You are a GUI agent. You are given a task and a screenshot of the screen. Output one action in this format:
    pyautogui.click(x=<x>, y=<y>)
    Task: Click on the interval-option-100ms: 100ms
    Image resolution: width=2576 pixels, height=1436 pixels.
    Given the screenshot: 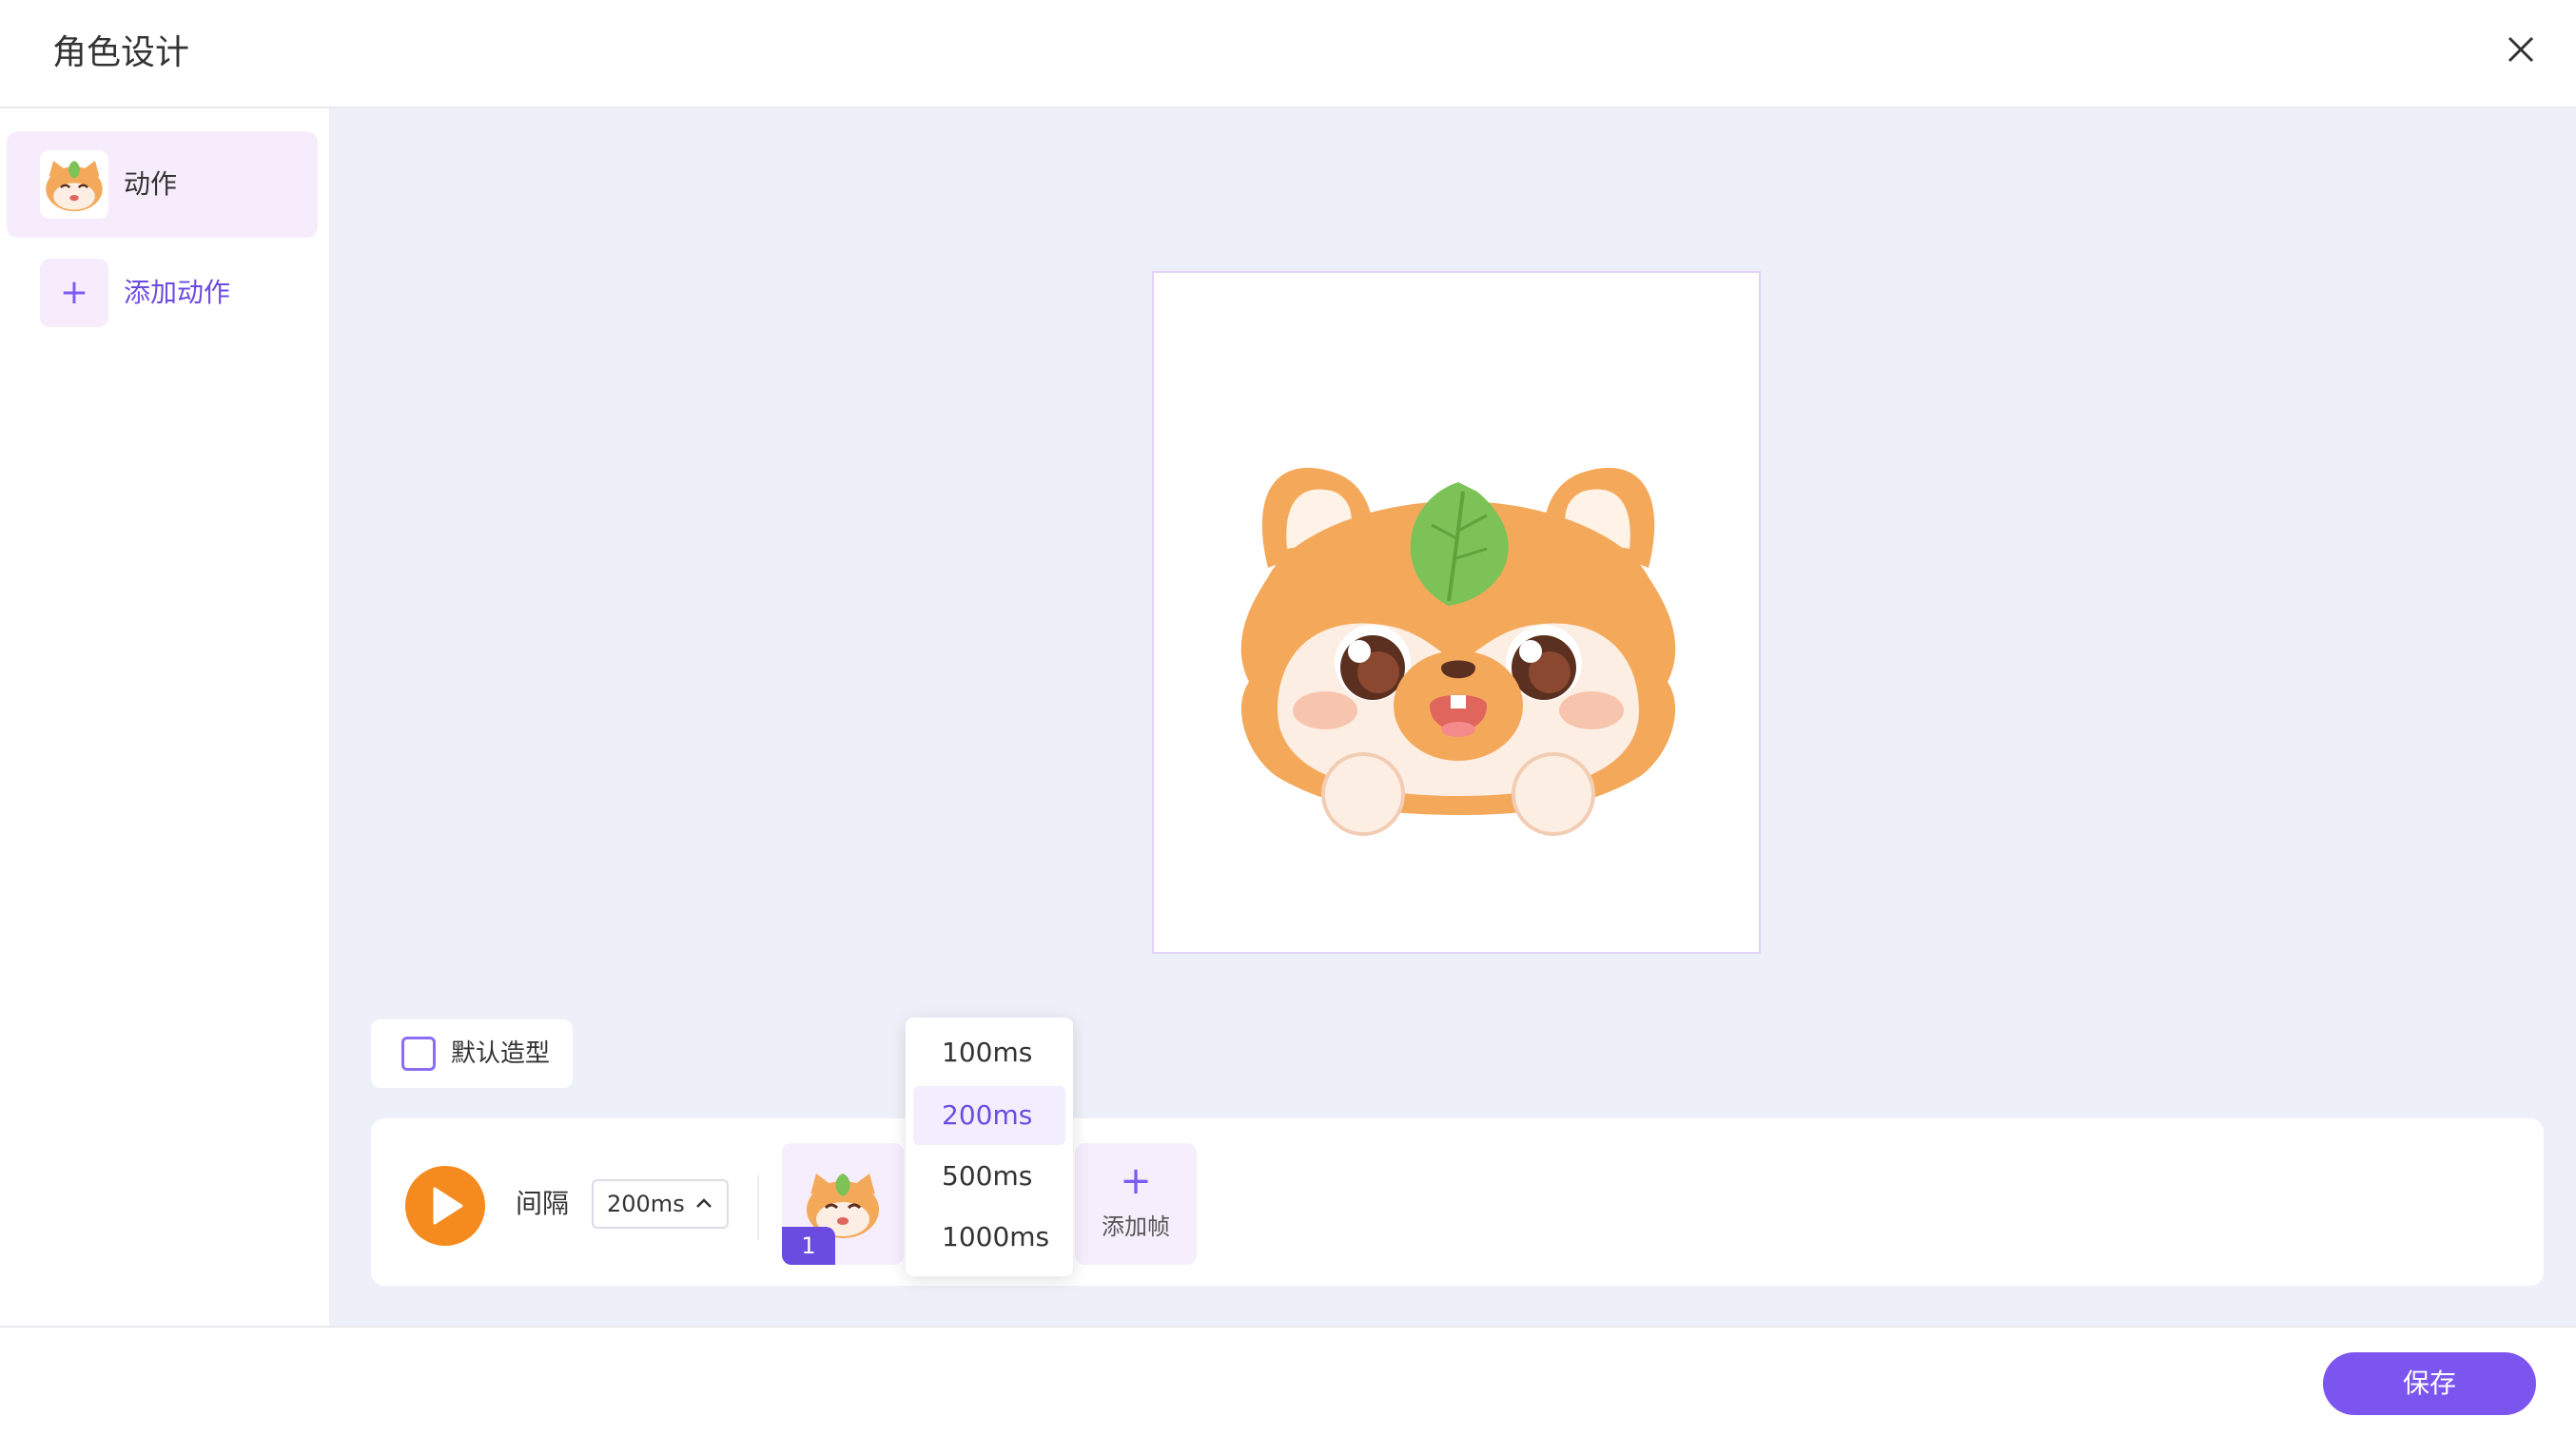 What is the action you would take?
    pyautogui.click(x=989, y=1053)
    